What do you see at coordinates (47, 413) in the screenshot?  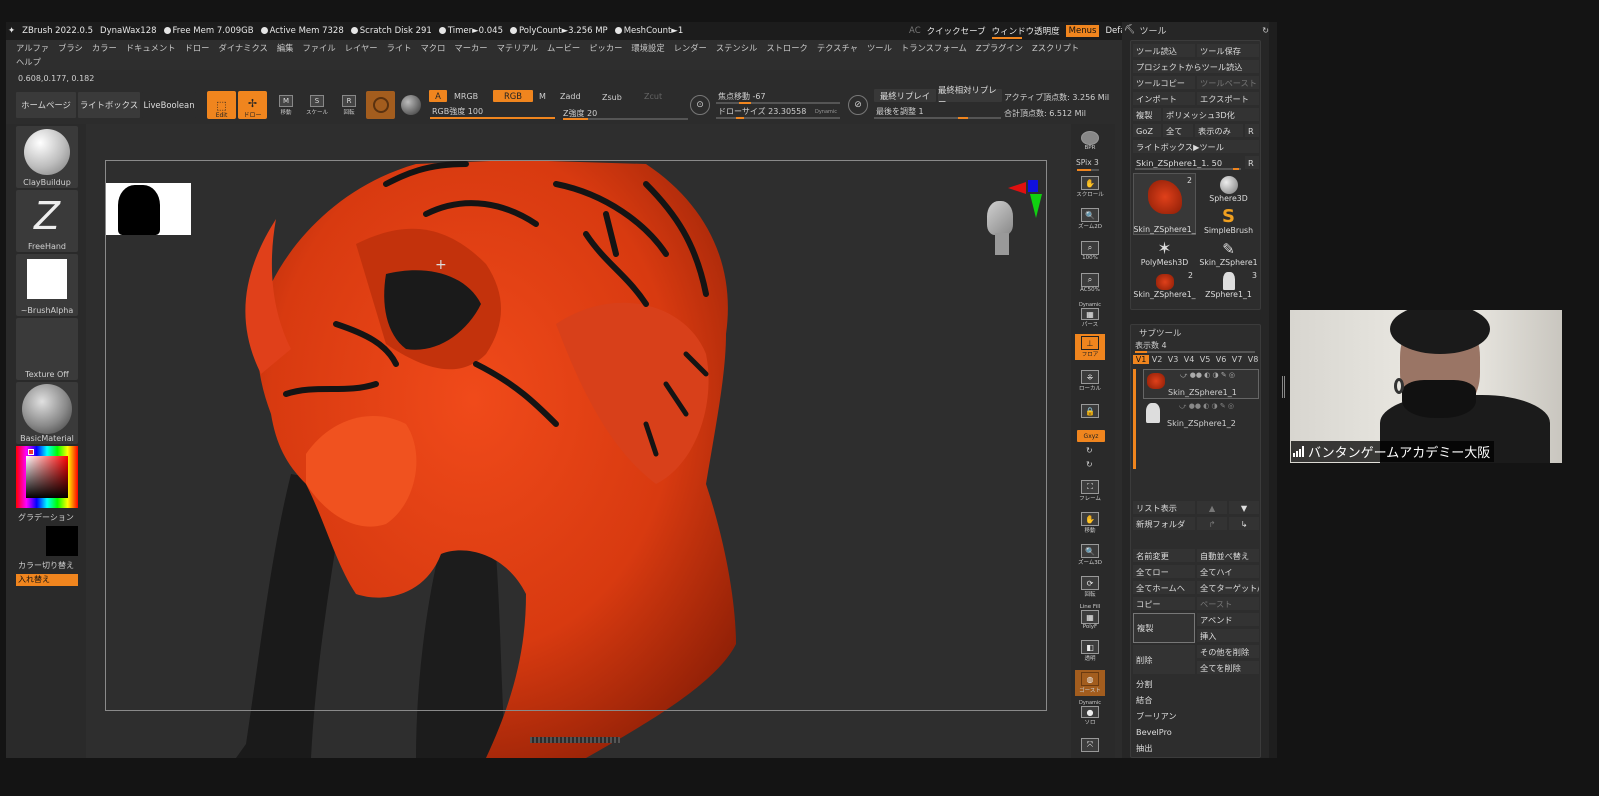 I see `material-selector: BasicMaterial` at bounding box center [47, 413].